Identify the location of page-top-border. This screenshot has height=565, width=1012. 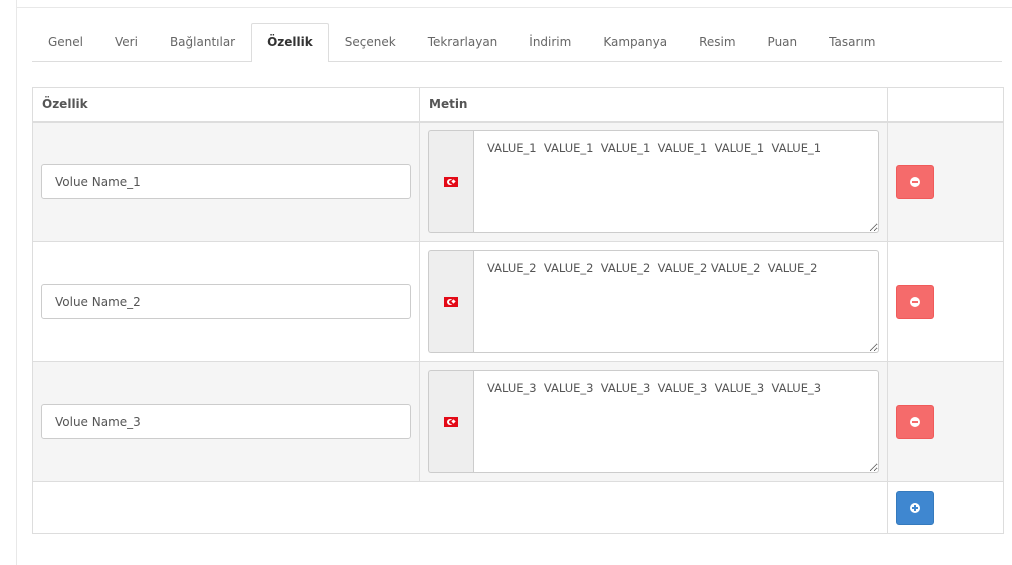
(514, 7).